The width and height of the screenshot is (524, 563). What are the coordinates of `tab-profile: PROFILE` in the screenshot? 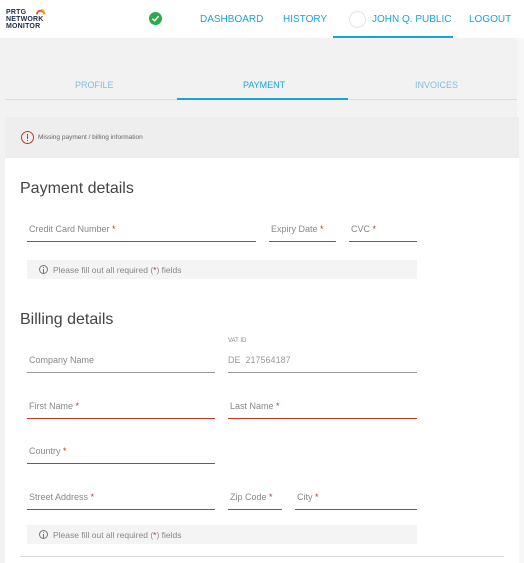 It's located at (94, 85).